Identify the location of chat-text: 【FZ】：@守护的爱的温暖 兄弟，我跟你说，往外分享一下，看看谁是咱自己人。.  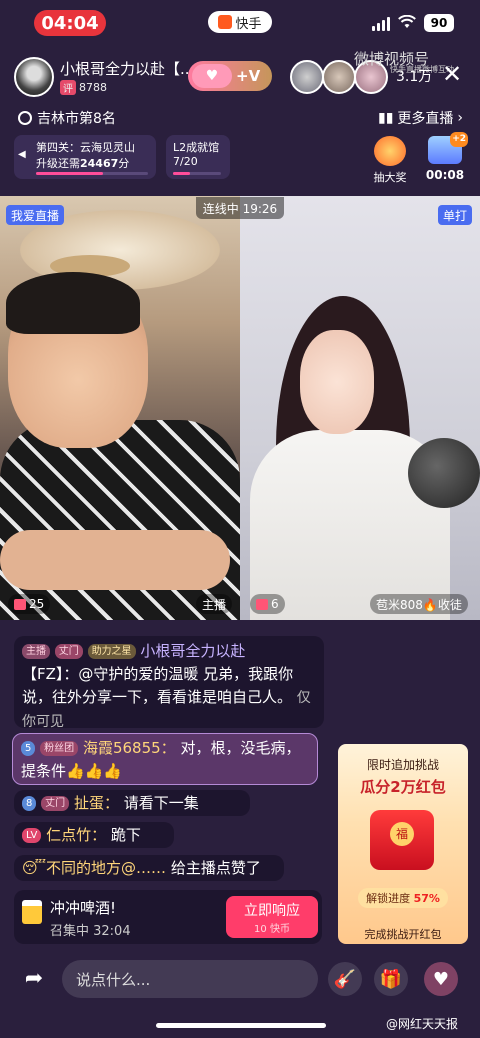
(158, 685).